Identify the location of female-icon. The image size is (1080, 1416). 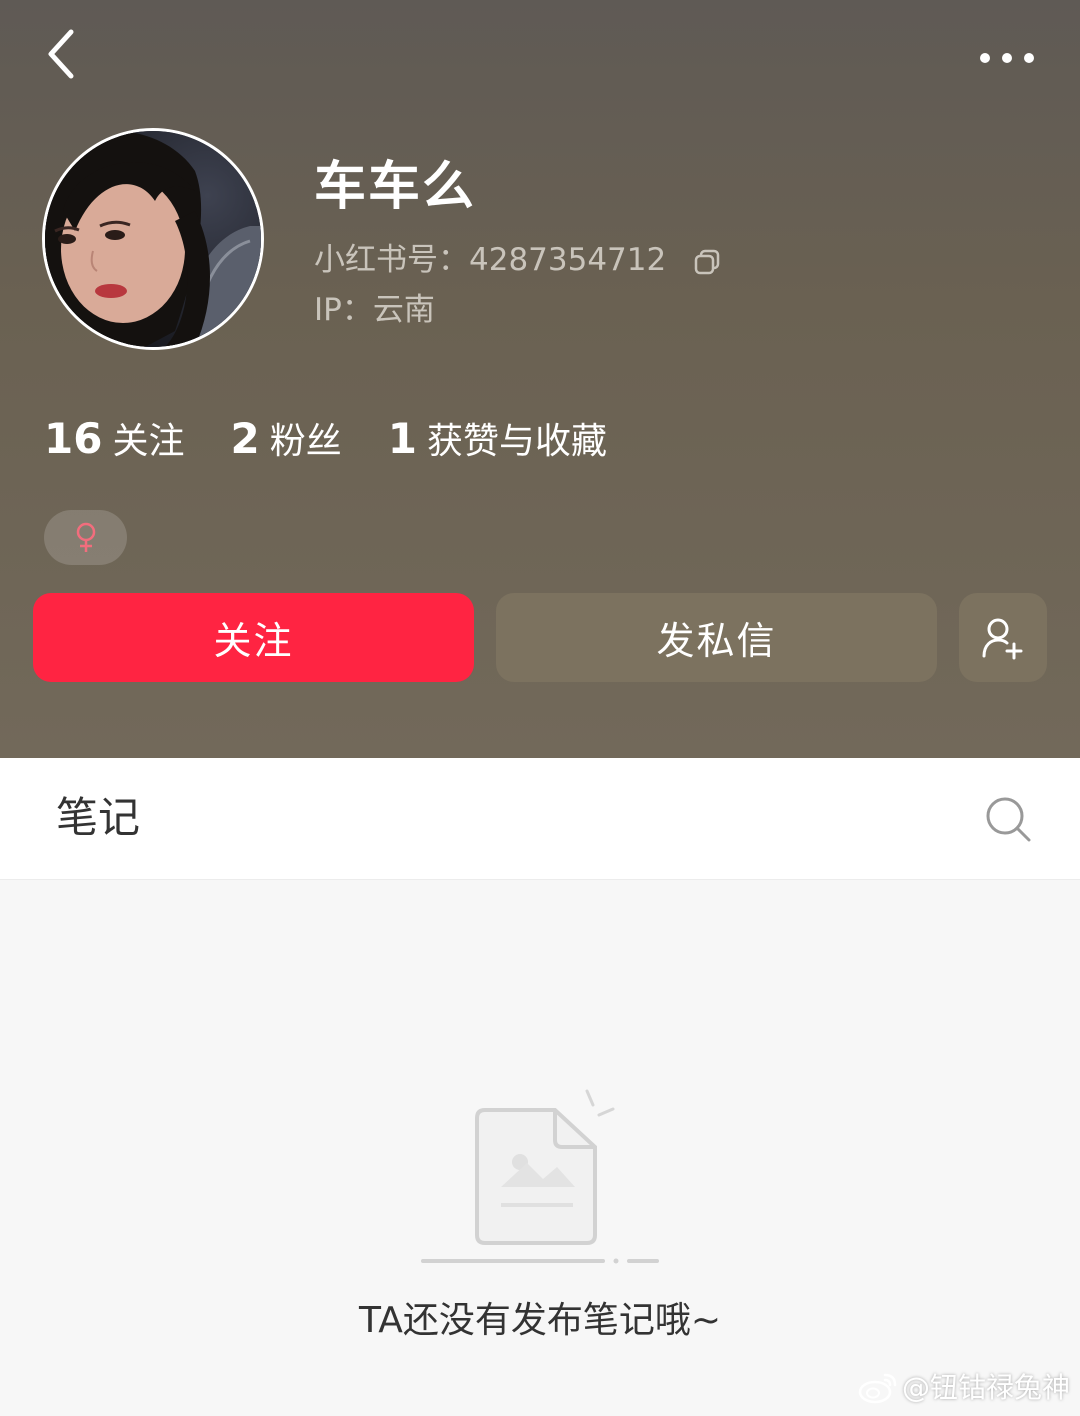
(85, 537).